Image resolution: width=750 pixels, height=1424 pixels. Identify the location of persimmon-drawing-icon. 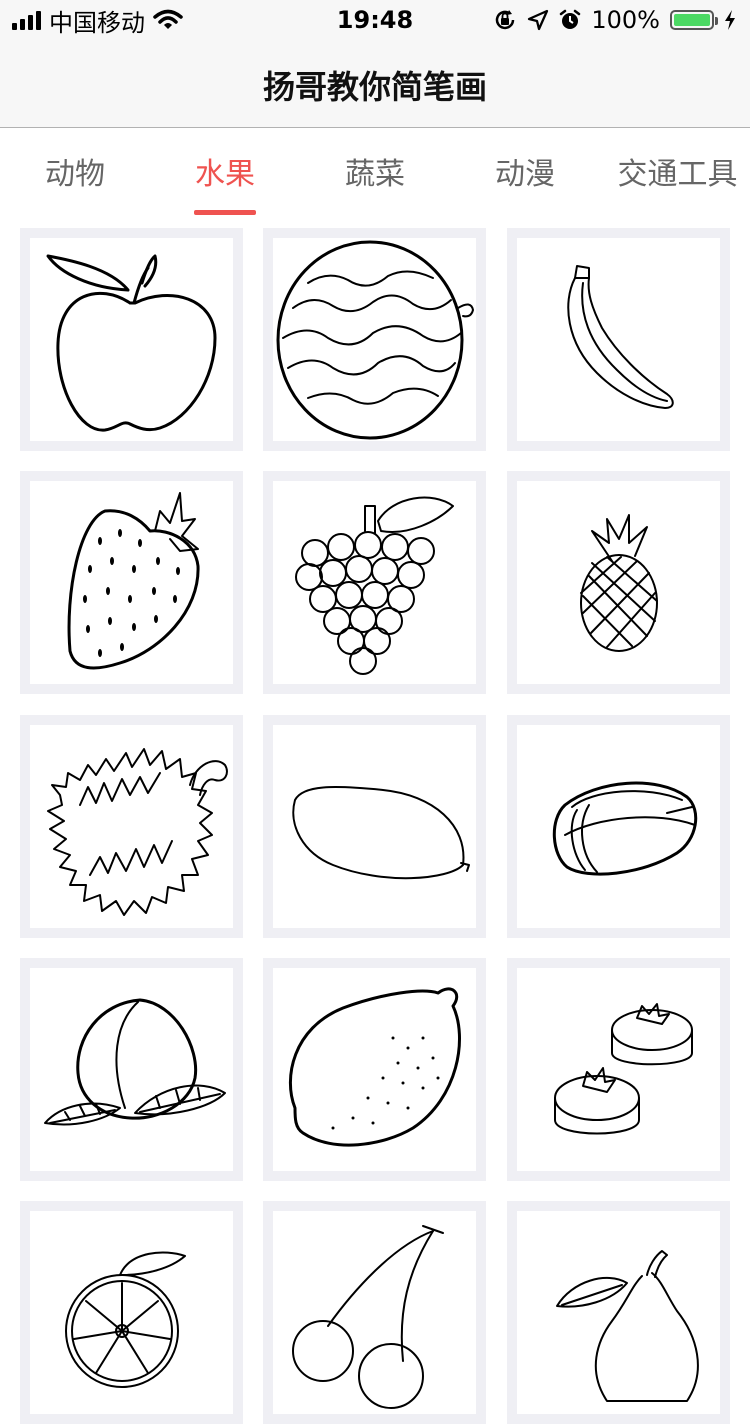
(623, 1069).